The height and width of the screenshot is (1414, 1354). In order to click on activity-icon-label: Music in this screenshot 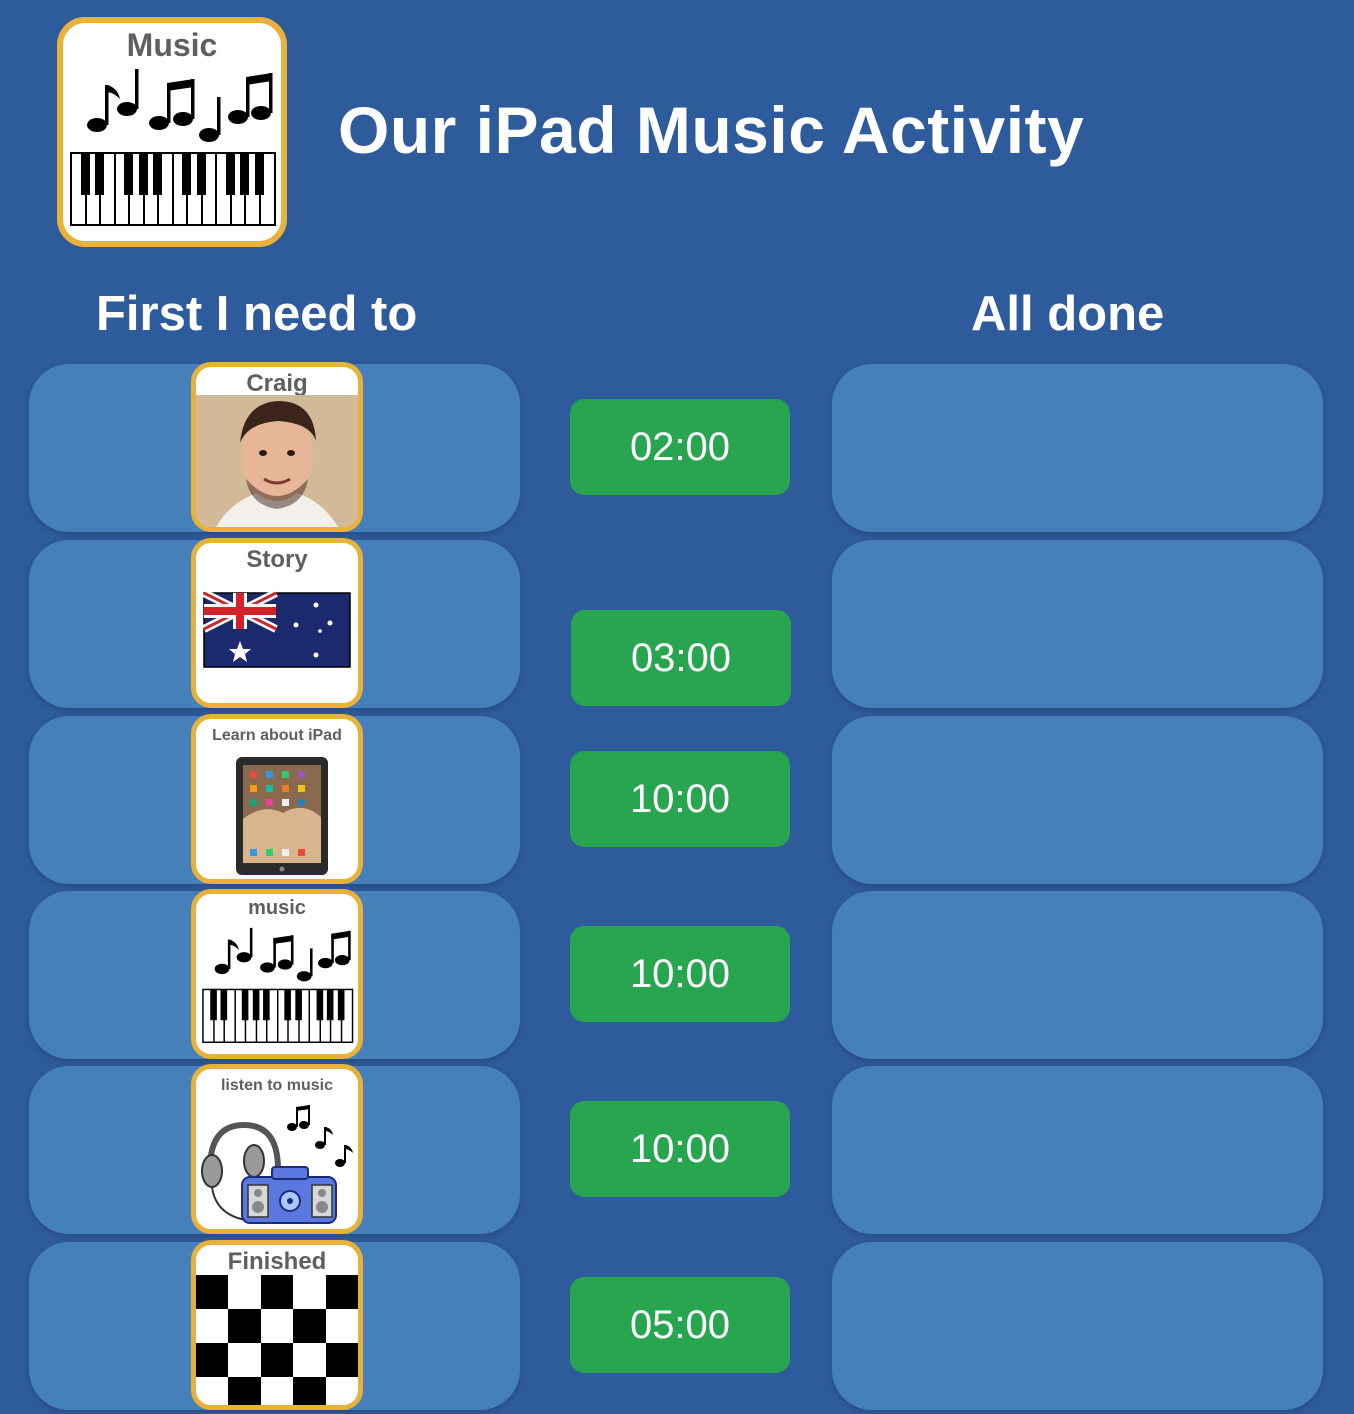, I will do `click(172, 45)`.